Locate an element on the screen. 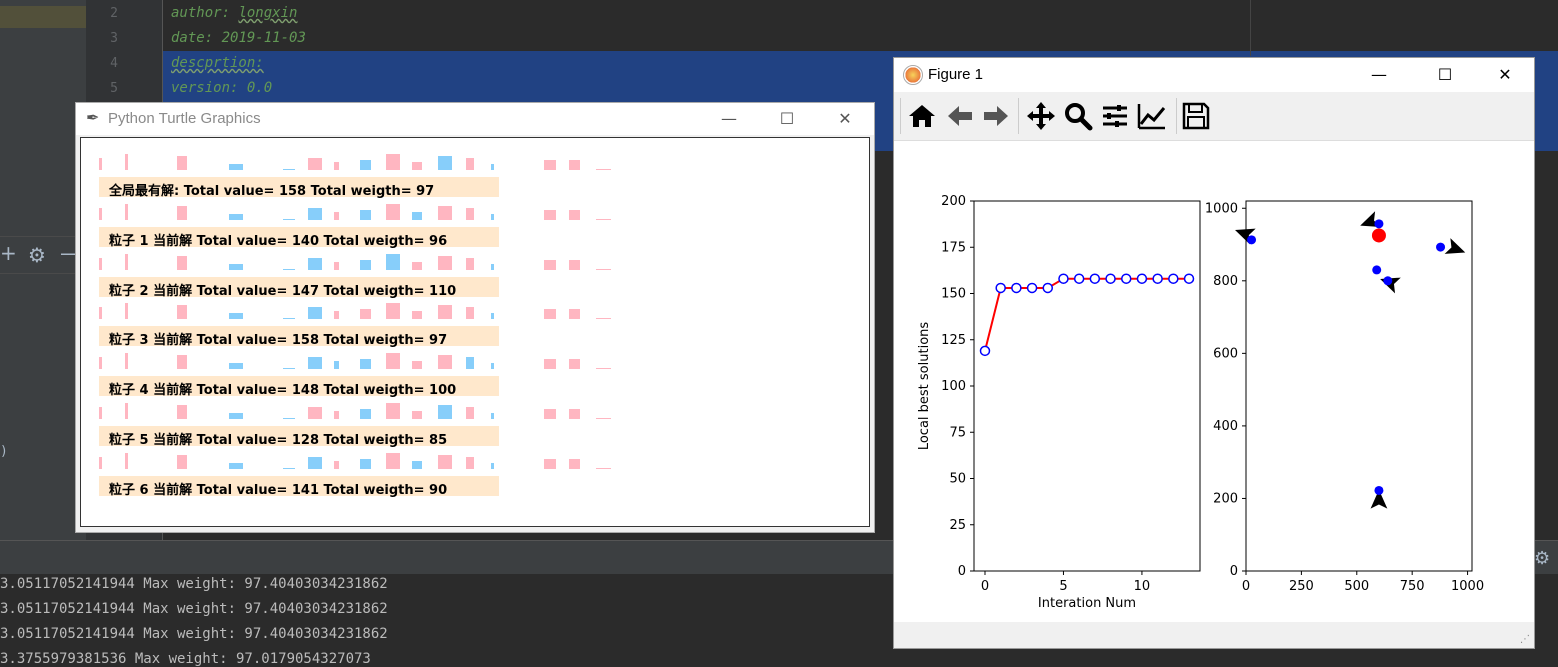  home-icon is located at coordinates (922, 116).